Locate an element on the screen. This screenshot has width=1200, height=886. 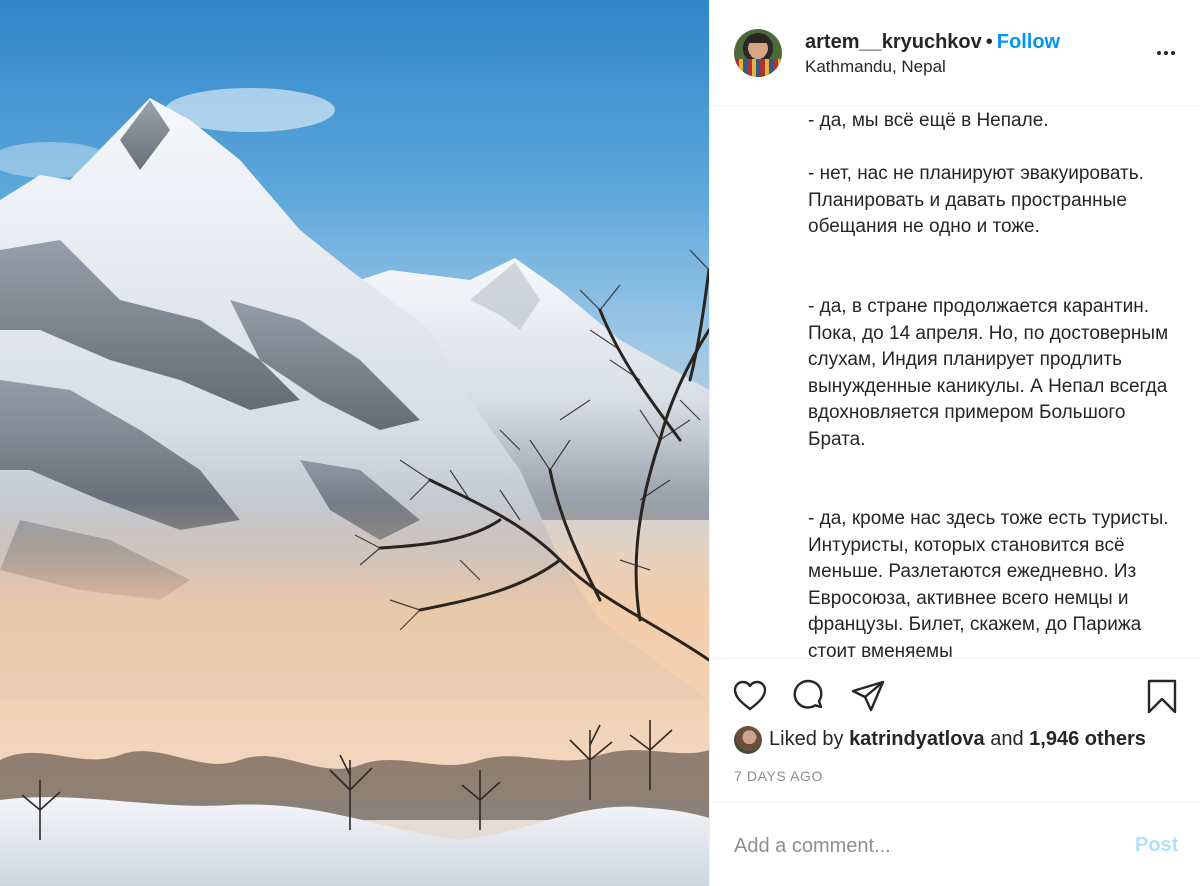
user-line: artem__kryuchkov • Follow is located at coordinates (932, 42).